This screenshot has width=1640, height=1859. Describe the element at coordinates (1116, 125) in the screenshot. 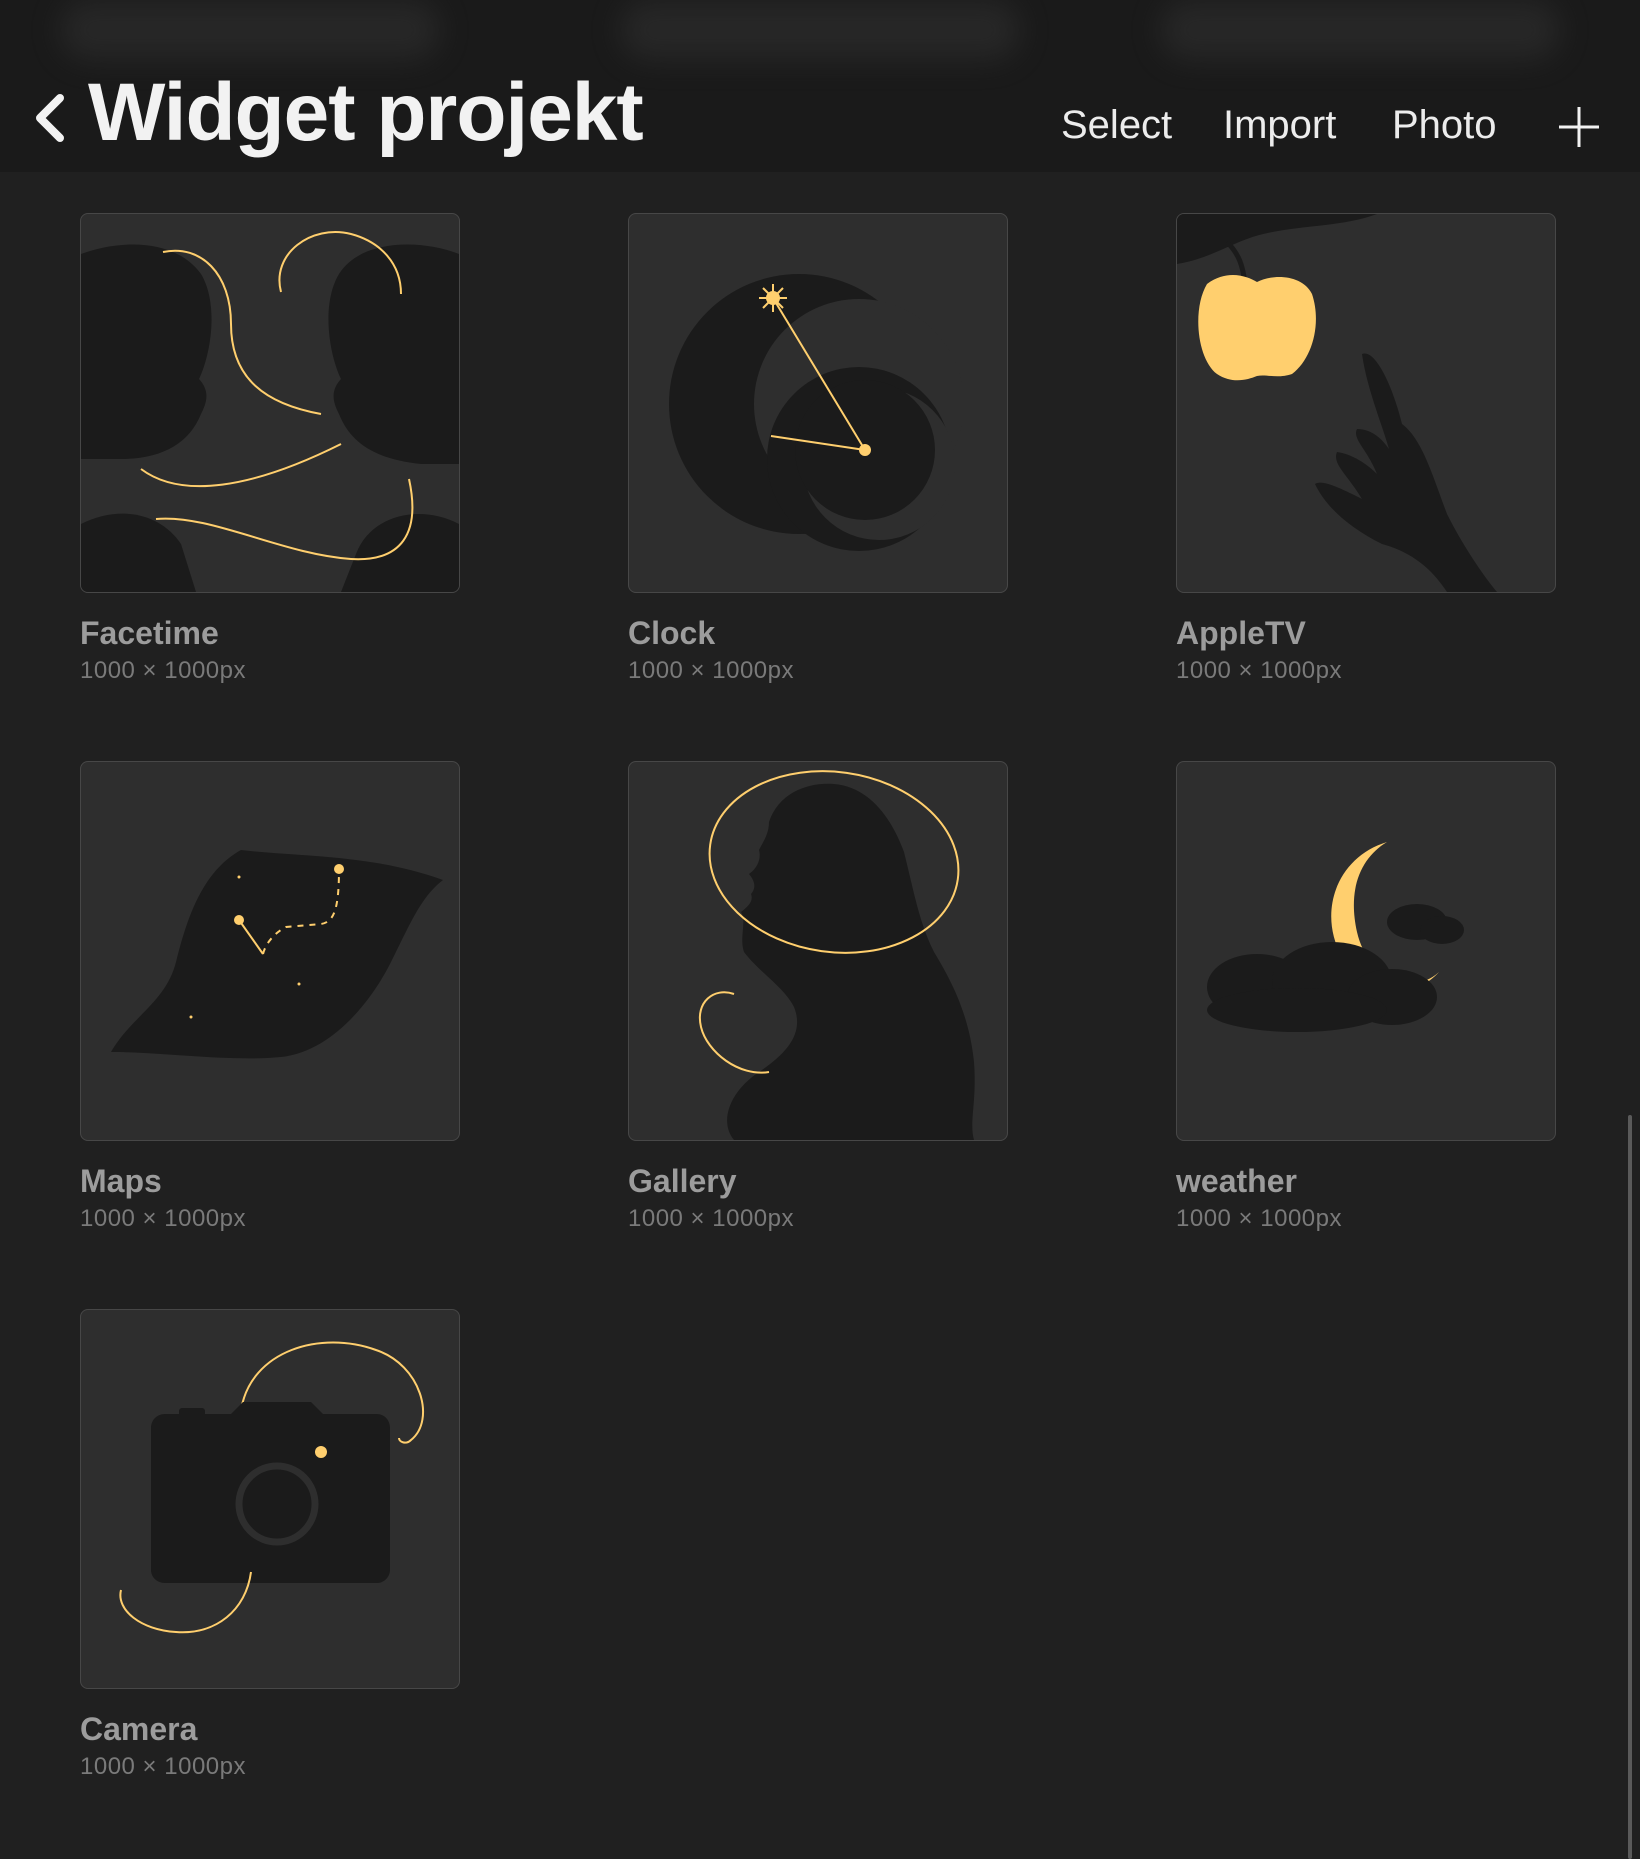

I see `select-button: Select` at that location.